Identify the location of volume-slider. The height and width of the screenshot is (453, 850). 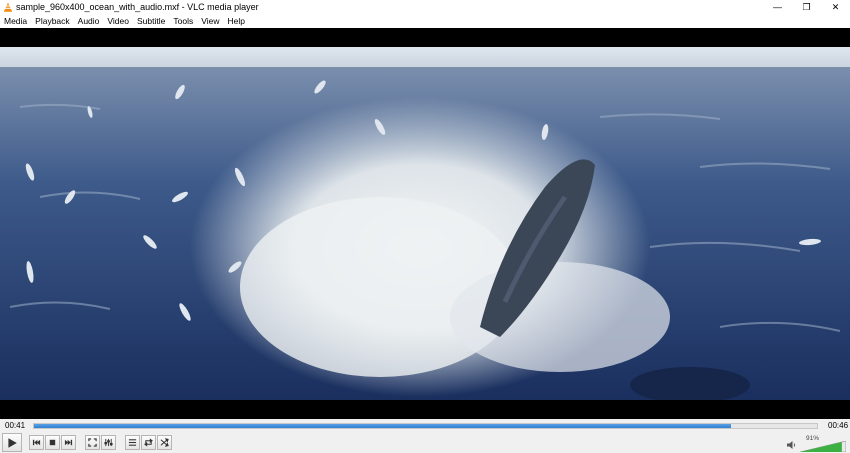
(823, 446).